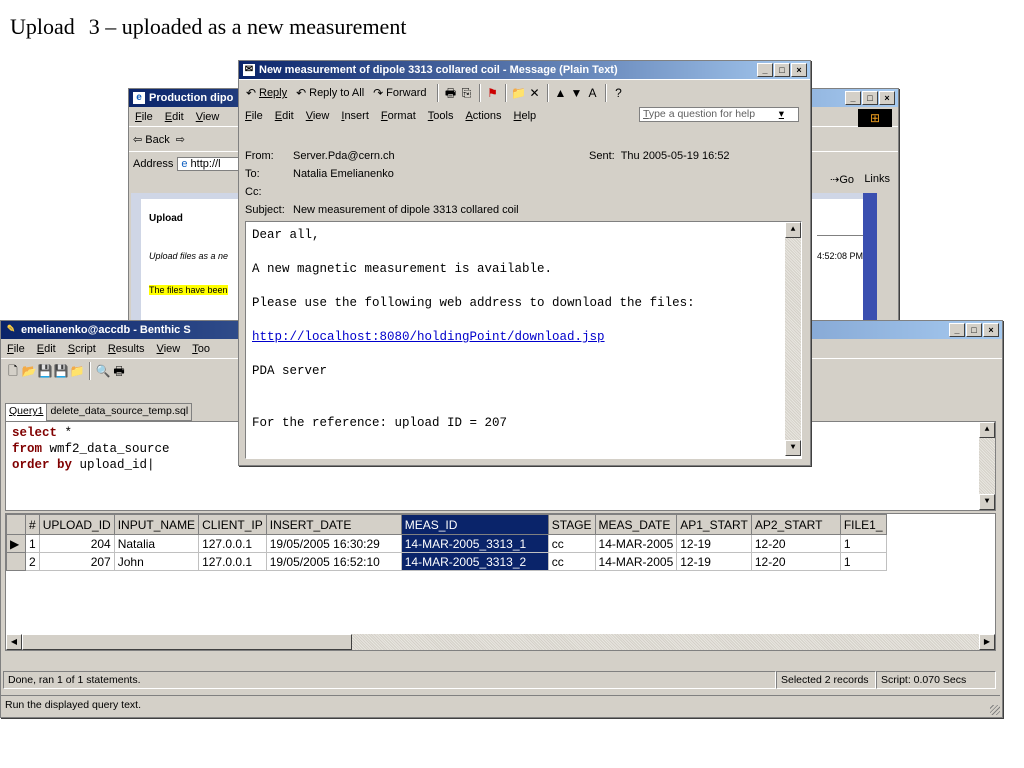 Image resolution: width=1024 pixels, height=768 pixels. What do you see at coordinates (577, 93) in the screenshot?
I see `next-item-icon: ▼` at bounding box center [577, 93].